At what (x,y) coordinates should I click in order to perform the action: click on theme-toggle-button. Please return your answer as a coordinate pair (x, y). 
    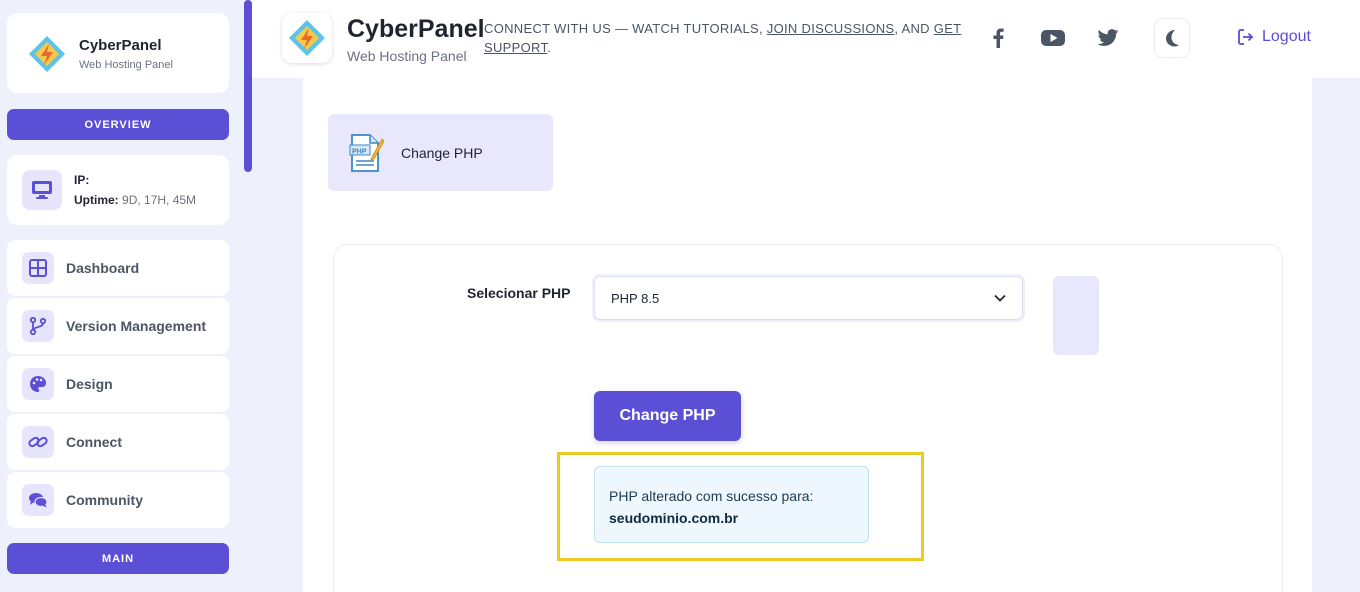
    Looking at the image, I should click on (1172, 38).